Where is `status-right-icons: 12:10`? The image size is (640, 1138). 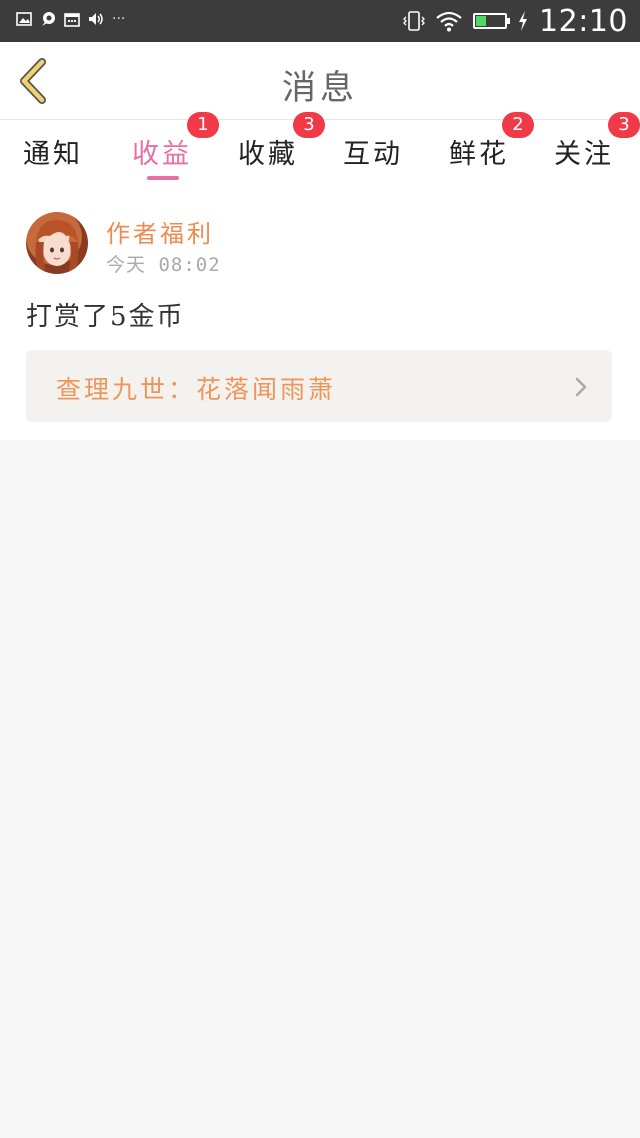
status-right-icons: 12:10 is located at coordinates (515, 21).